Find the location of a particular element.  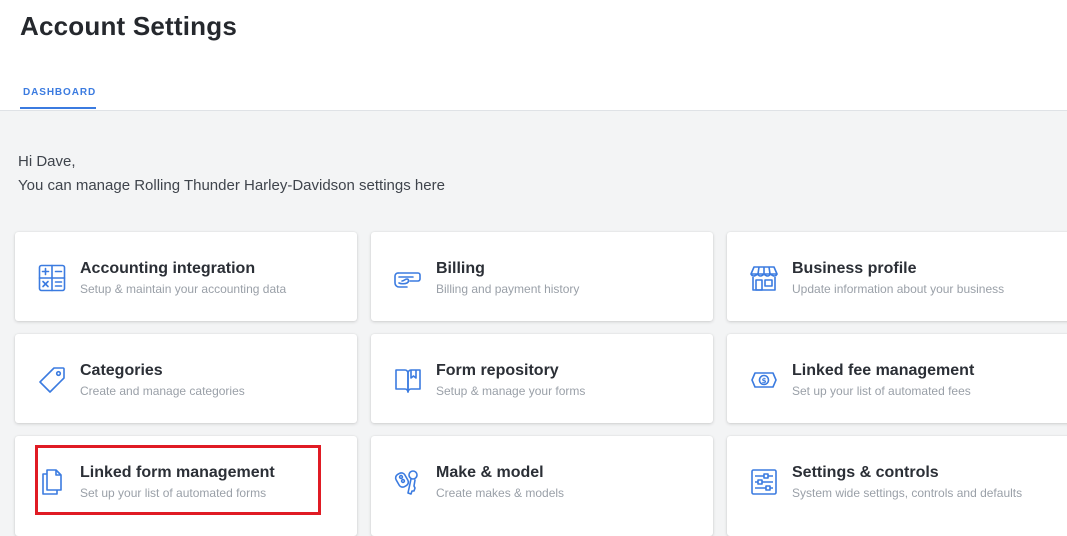

card-title: Categories is located at coordinates (121, 370).